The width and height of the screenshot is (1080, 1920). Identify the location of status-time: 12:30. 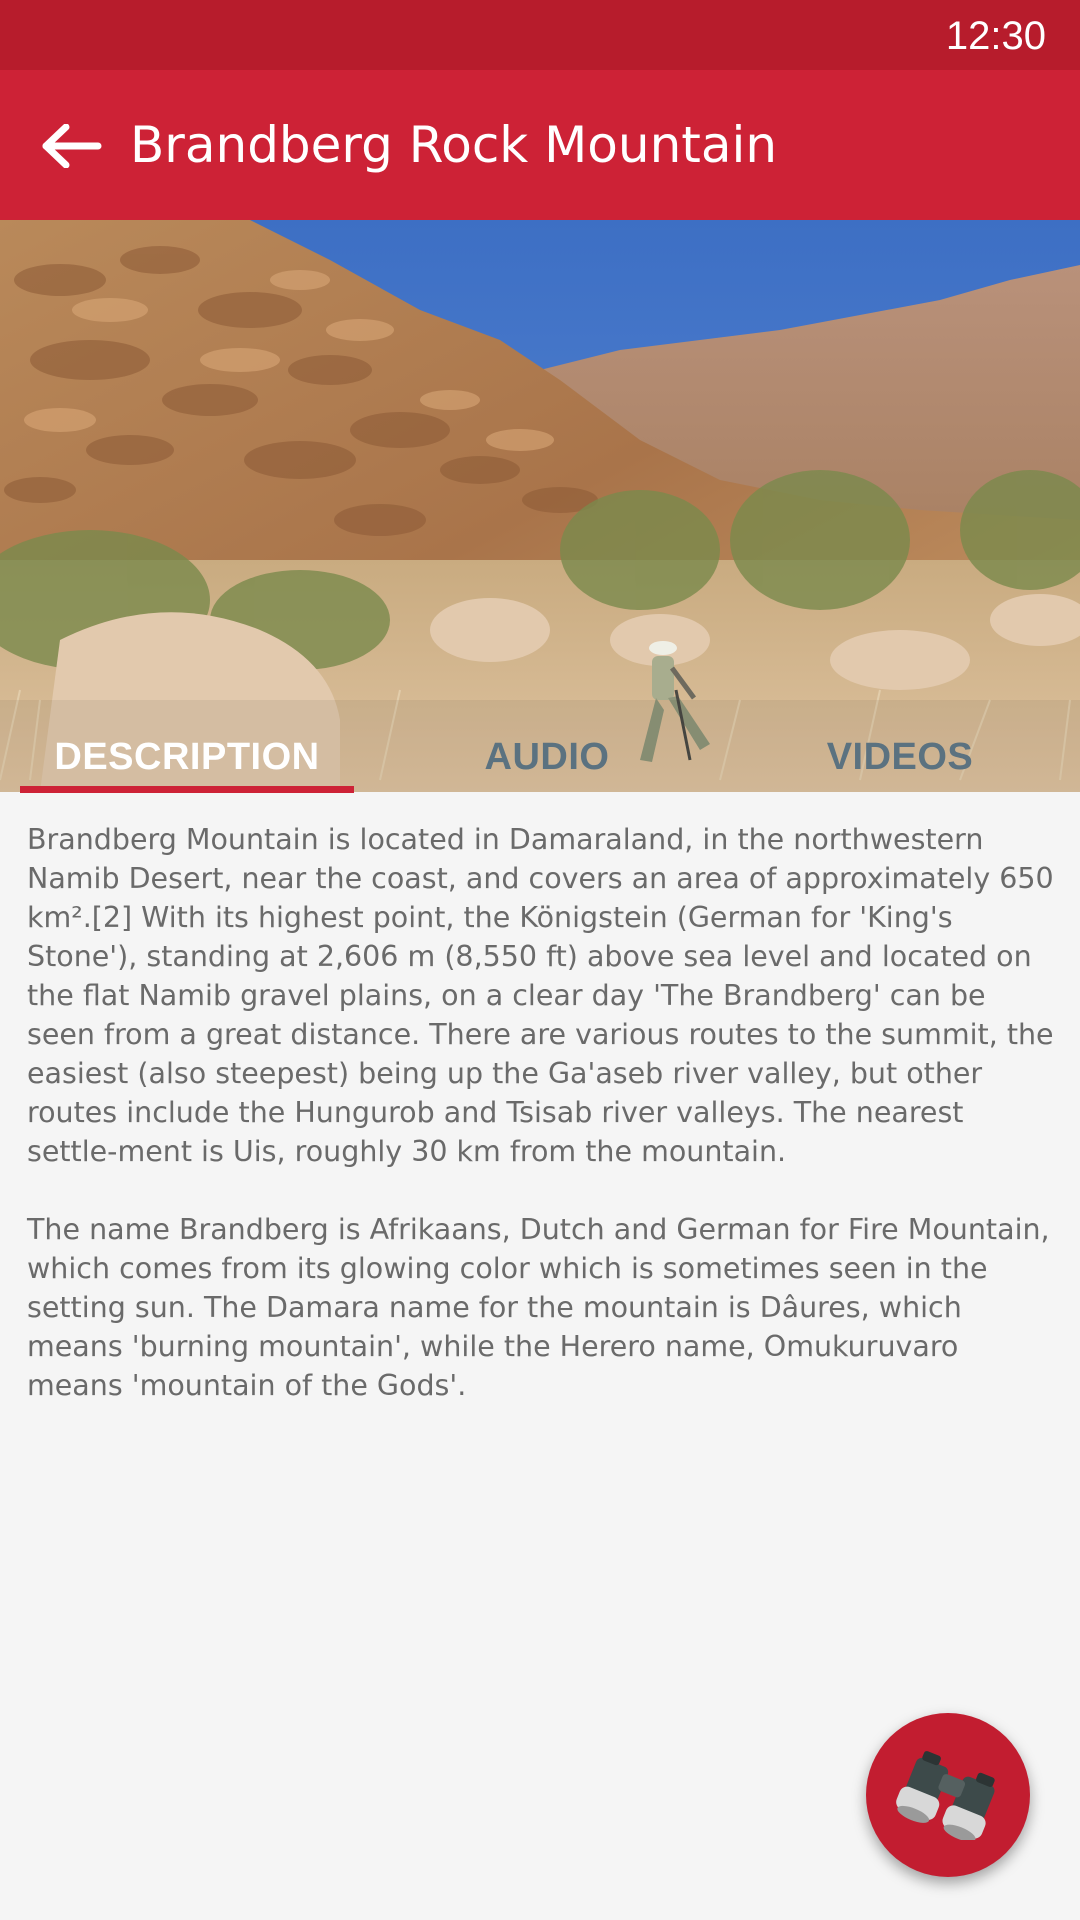
(995, 36).